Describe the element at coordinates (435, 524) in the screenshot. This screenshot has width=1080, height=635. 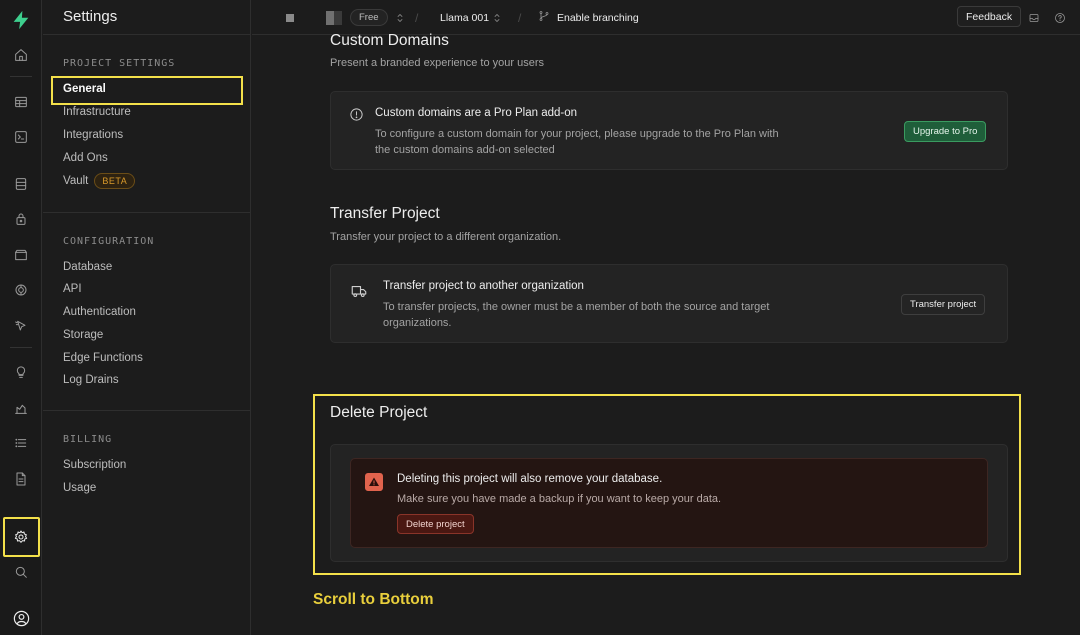
I see `delete-project-button: Delete project` at that location.